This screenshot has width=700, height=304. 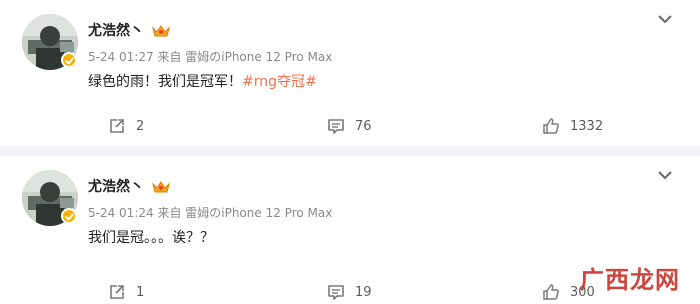 I want to click on repost-count: 2, so click(x=140, y=126).